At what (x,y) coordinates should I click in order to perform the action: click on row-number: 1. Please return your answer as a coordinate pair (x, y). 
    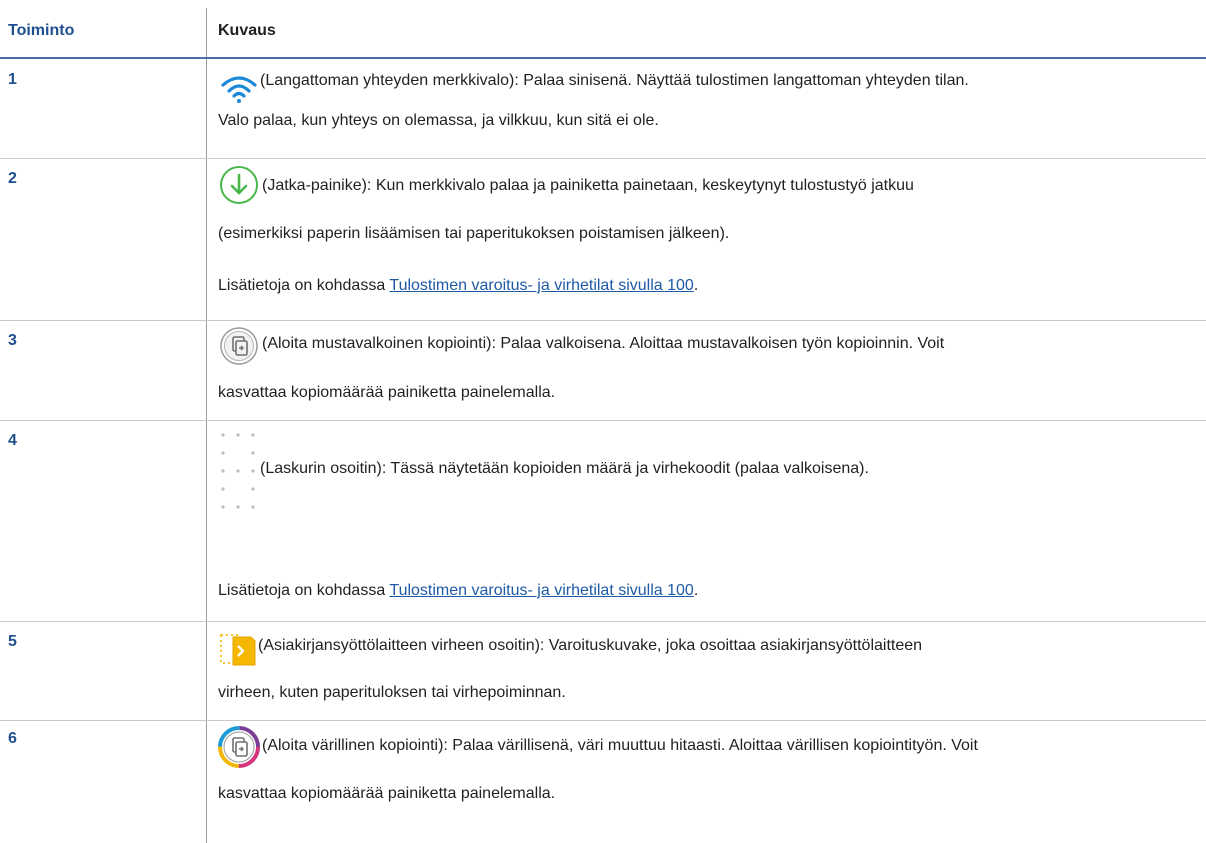
    Looking at the image, I should click on (12, 79).